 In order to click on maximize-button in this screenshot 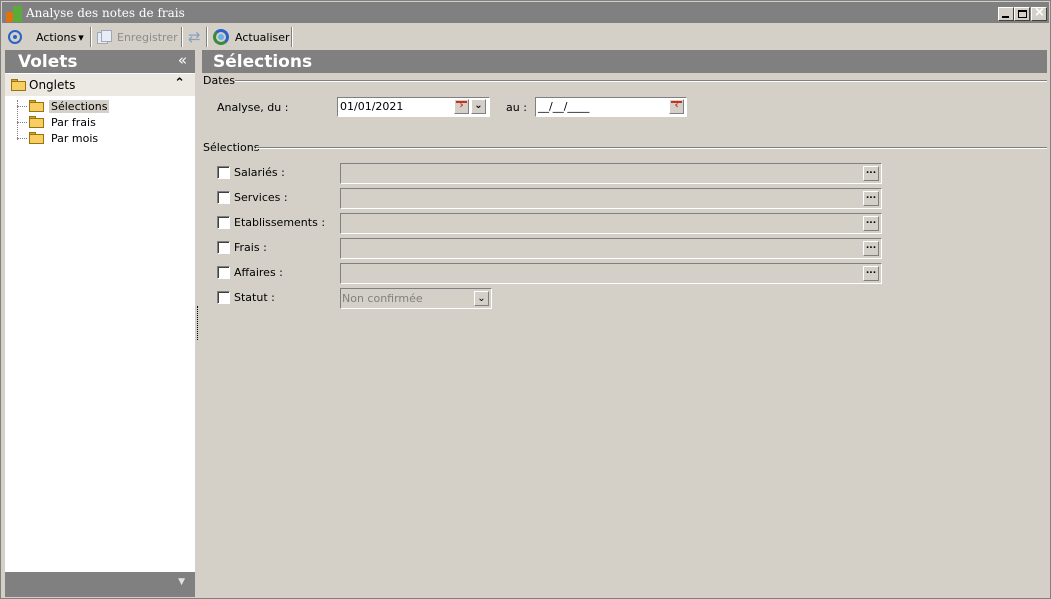, I will do `click(1022, 14)`.